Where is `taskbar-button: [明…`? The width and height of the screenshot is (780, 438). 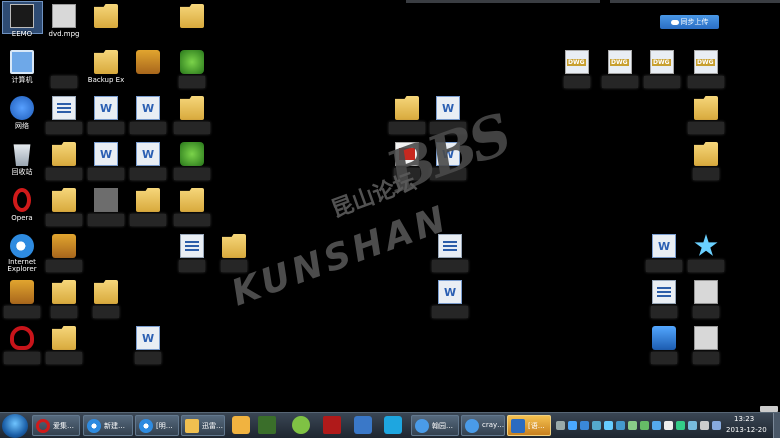 taskbar-button: [明… is located at coordinates (157, 425).